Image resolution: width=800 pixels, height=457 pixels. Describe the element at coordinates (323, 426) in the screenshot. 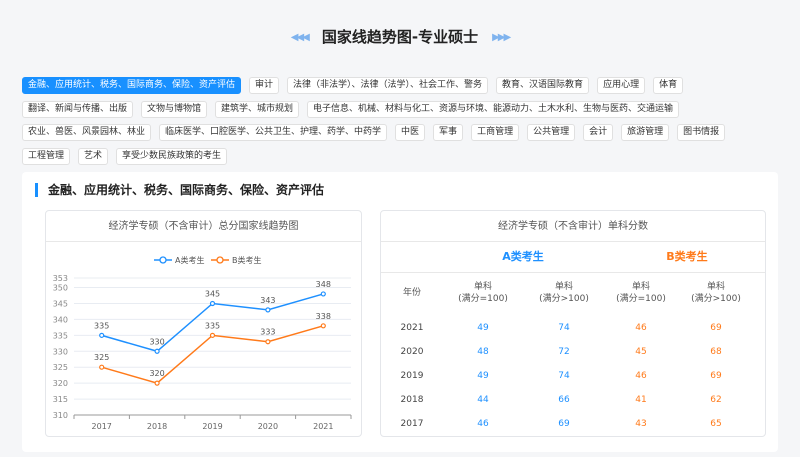

I see `x-tick-label: 2021` at that location.